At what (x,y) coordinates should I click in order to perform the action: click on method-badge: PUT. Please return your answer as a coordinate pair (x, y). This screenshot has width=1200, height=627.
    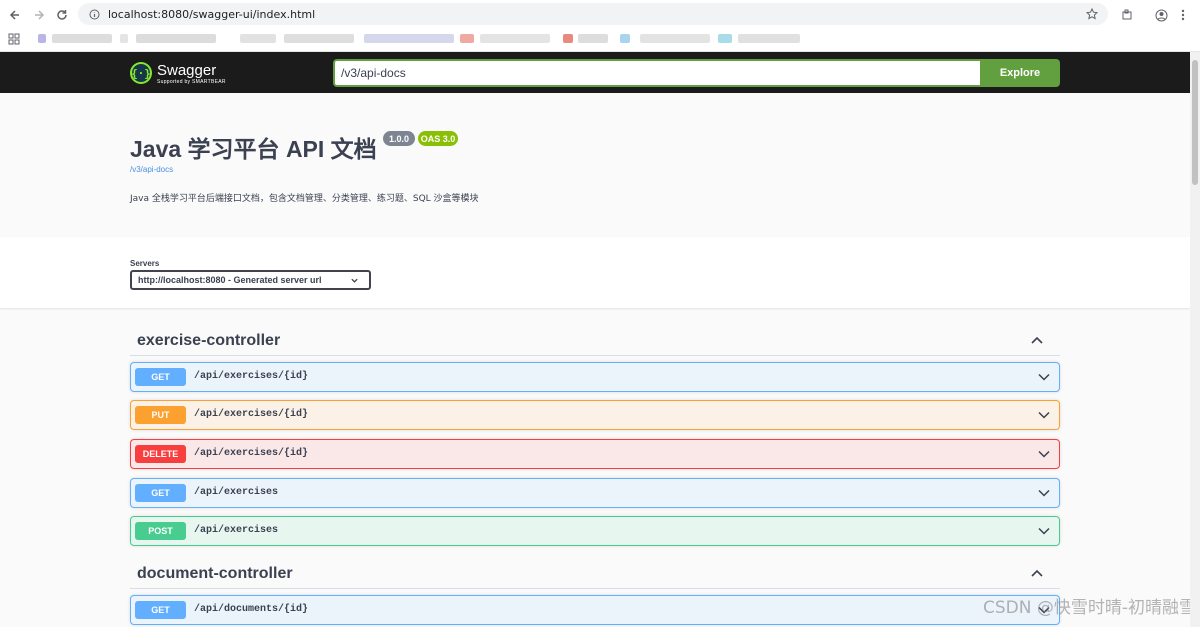
    Looking at the image, I should click on (160, 415).